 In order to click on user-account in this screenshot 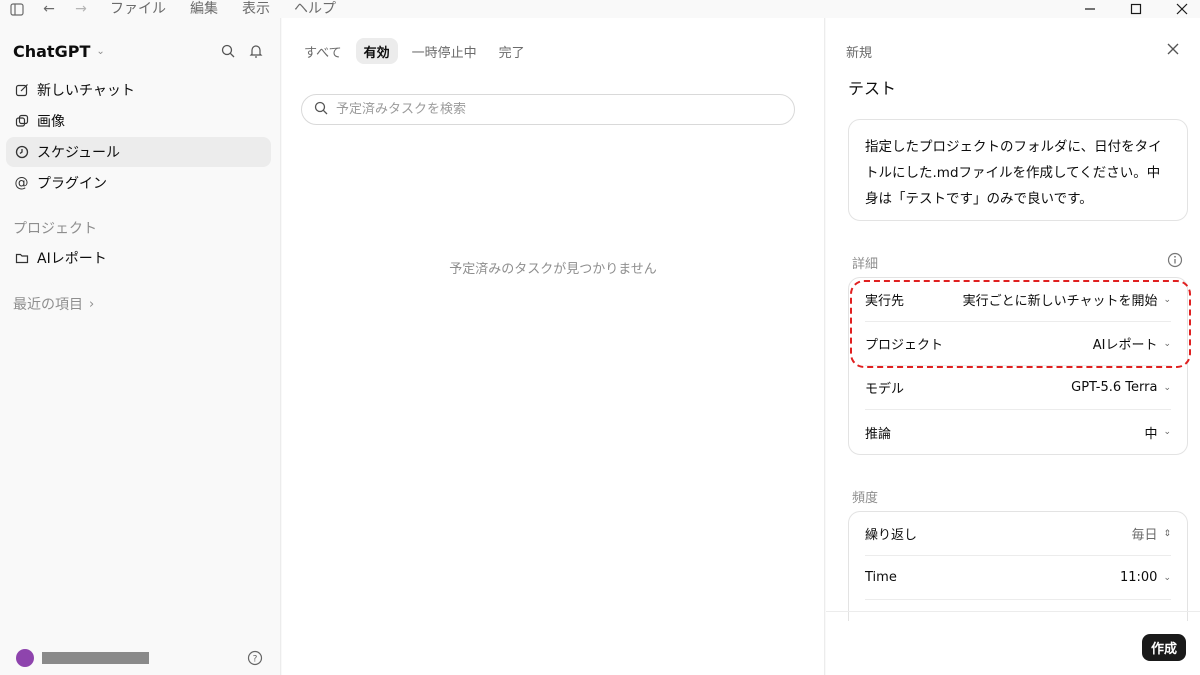, I will do `click(82, 658)`.